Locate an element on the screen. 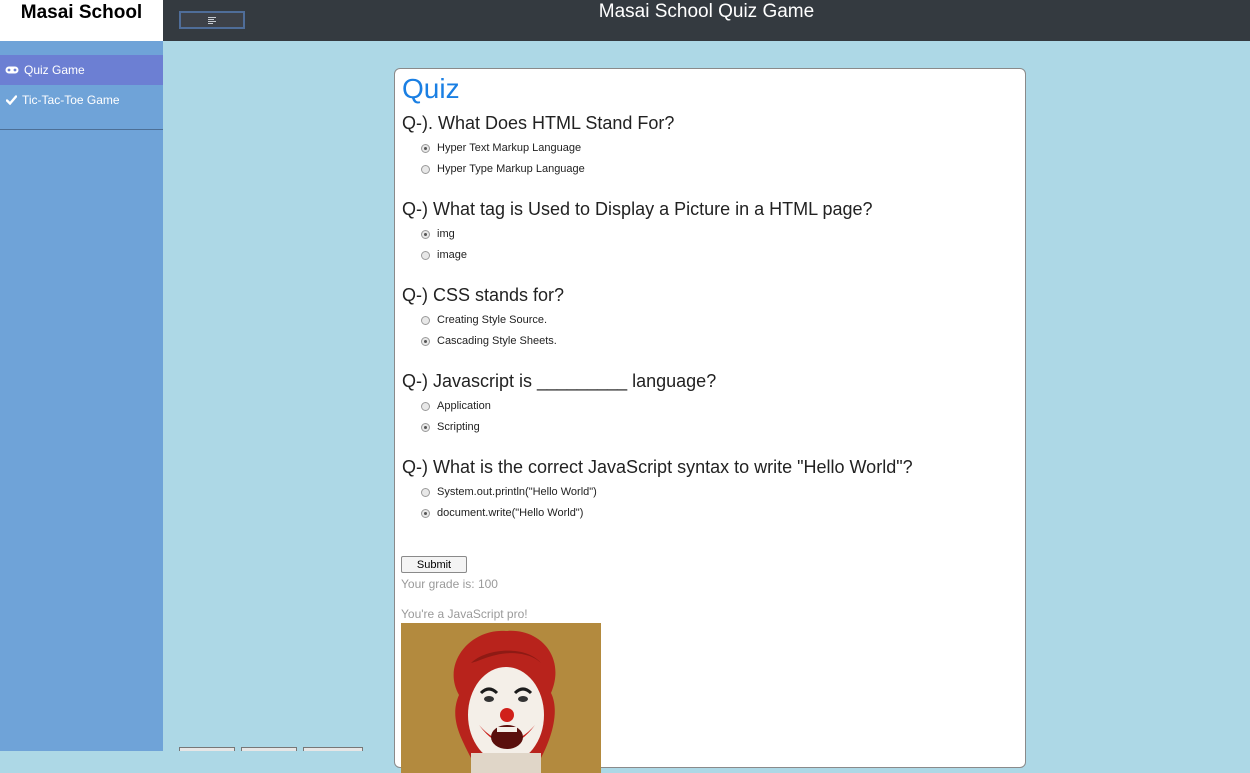 The image size is (1250, 773). option-label: Creating Style Source. is located at coordinates (492, 320).